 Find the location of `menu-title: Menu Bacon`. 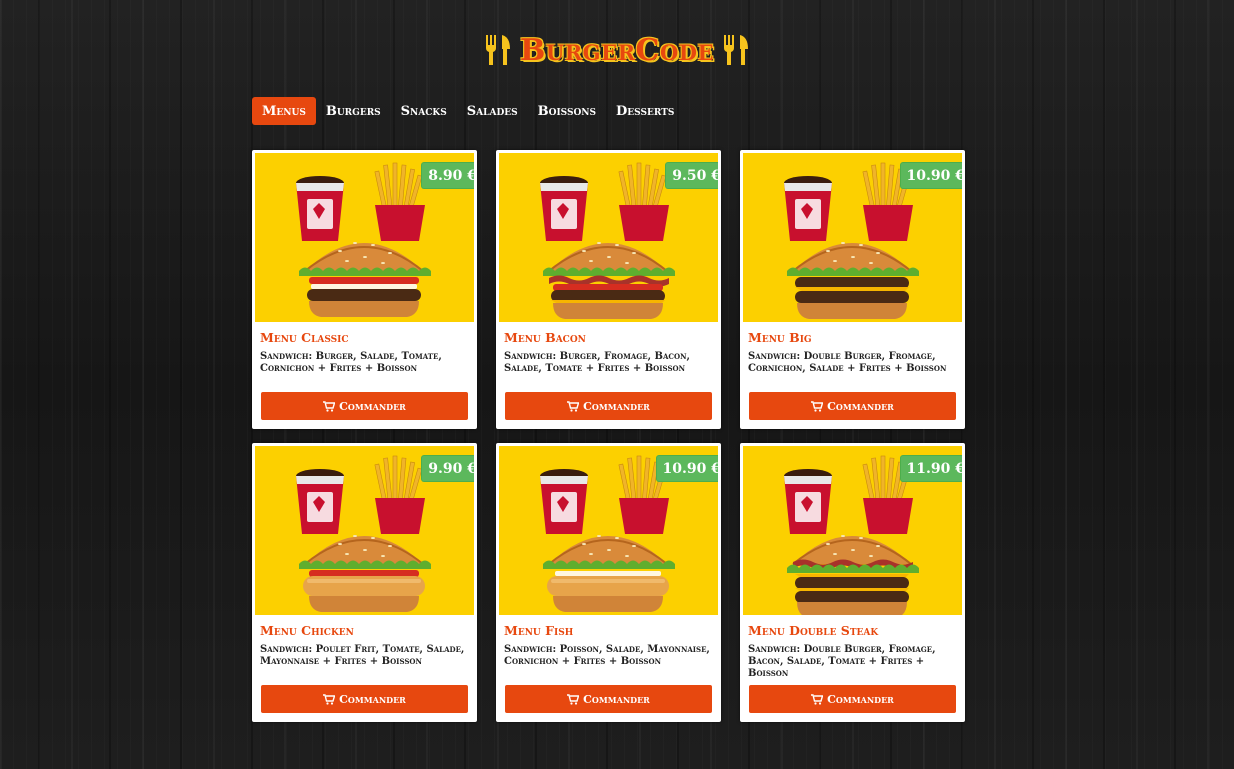

menu-title: Menu Bacon is located at coordinates (545, 337).